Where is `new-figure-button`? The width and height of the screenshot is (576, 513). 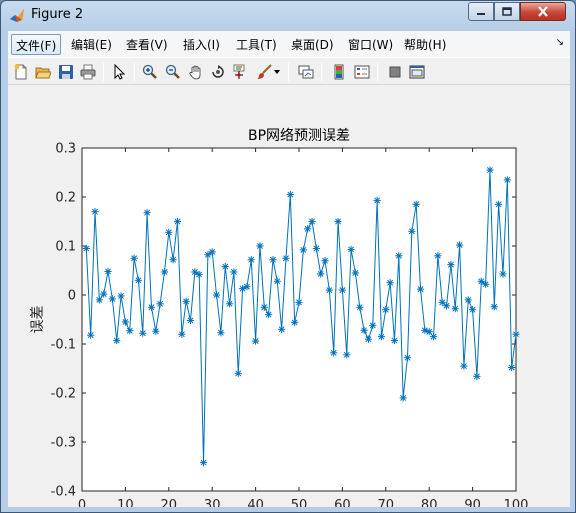
new-figure-button is located at coordinates (21, 72).